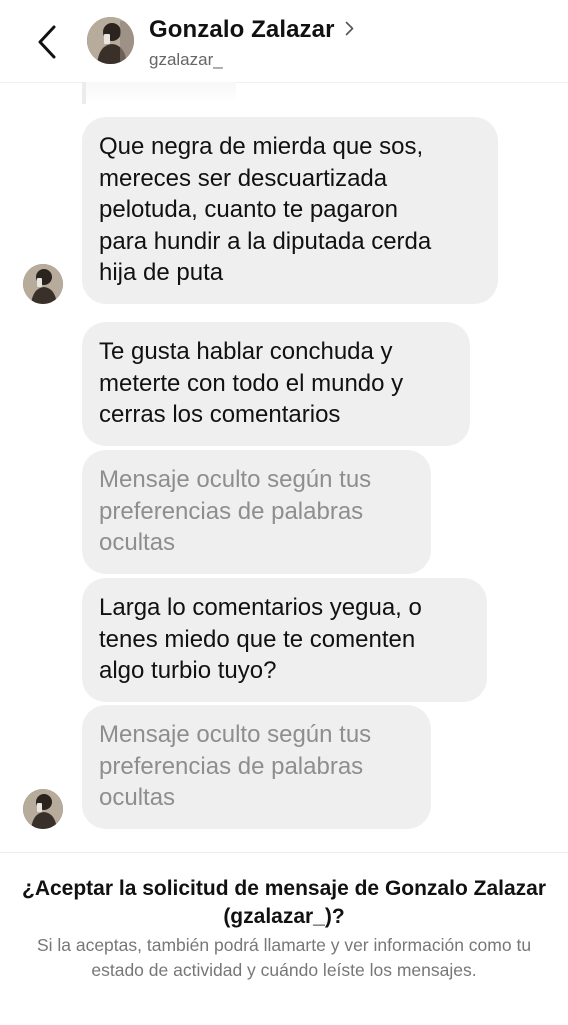 The height and width of the screenshot is (1025, 568). What do you see at coordinates (186, 59) in the screenshot?
I see `profile-username: gzalazar_` at bounding box center [186, 59].